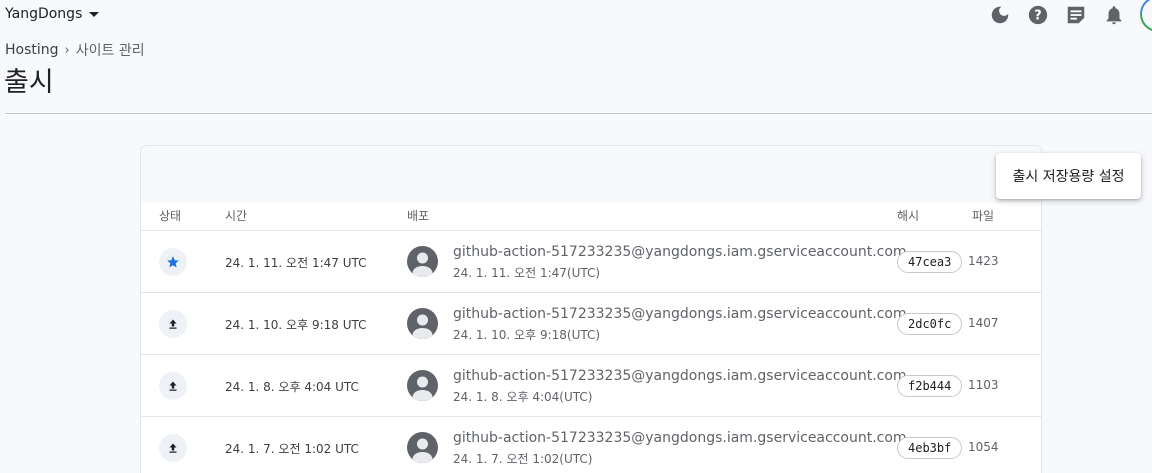 The height and width of the screenshot is (473, 1152). Describe the element at coordinates (94, 14) in the screenshot. I see `chevron-down-icon` at that location.